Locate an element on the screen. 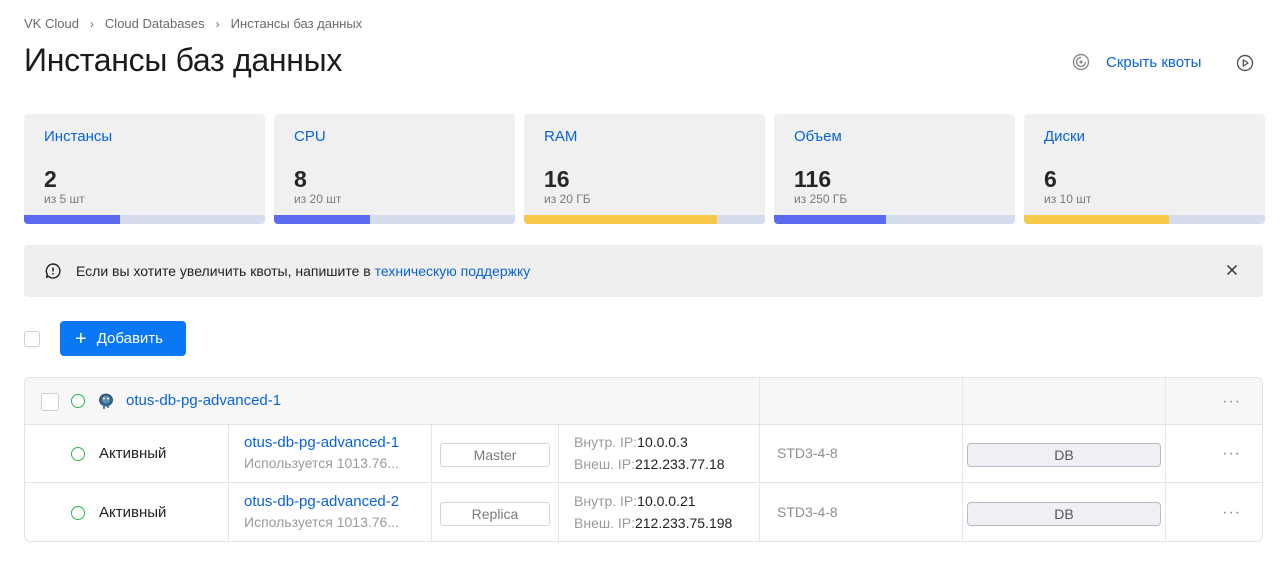  instance-name-link: otus-db-pg-advanced-2 is located at coordinates (321, 501).